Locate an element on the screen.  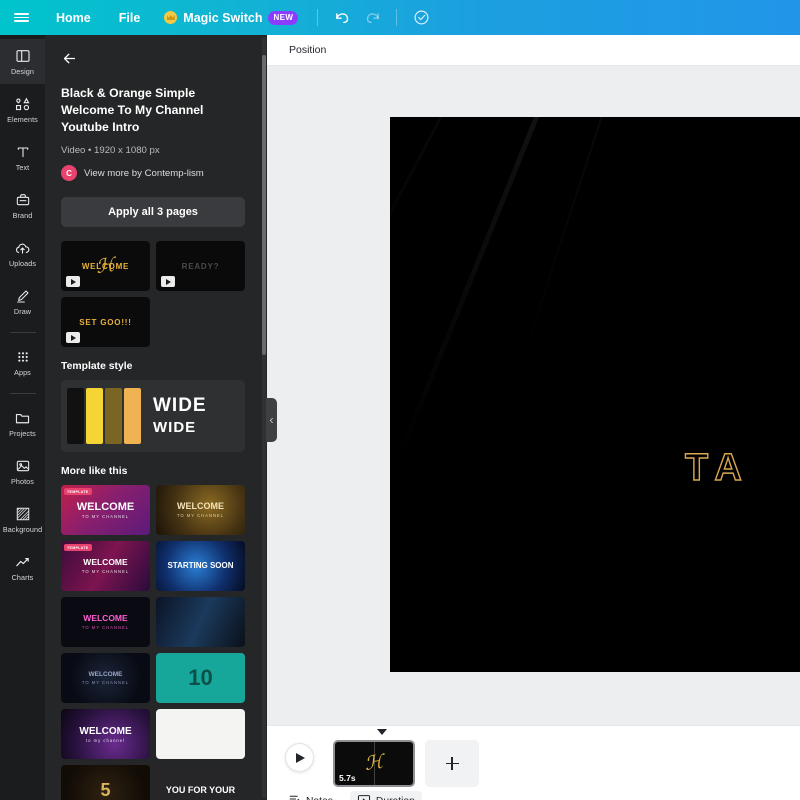
menu-item-file: File is located at coordinates (130, 17).